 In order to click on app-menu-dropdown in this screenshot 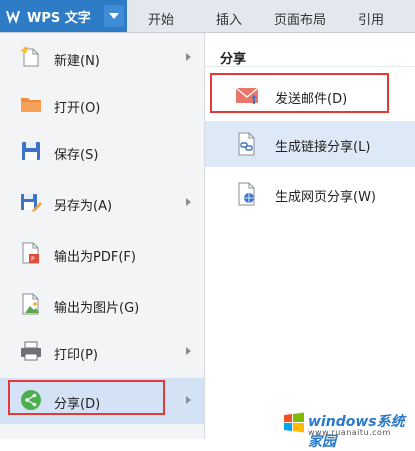, I will do `click(114, 16)`.